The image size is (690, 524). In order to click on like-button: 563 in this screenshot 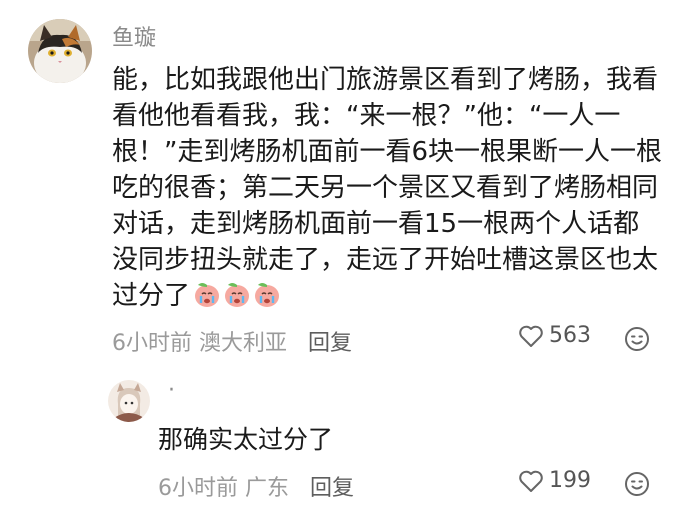, I will do `click(554, 335)`.